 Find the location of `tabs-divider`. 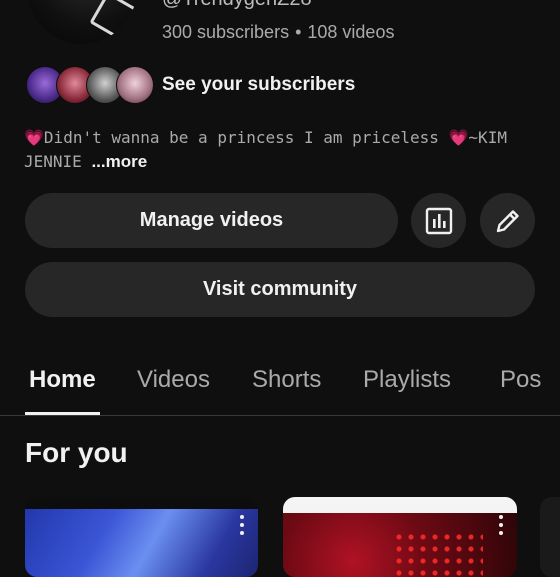

tabs-divider is located at coordinates (280, 415).